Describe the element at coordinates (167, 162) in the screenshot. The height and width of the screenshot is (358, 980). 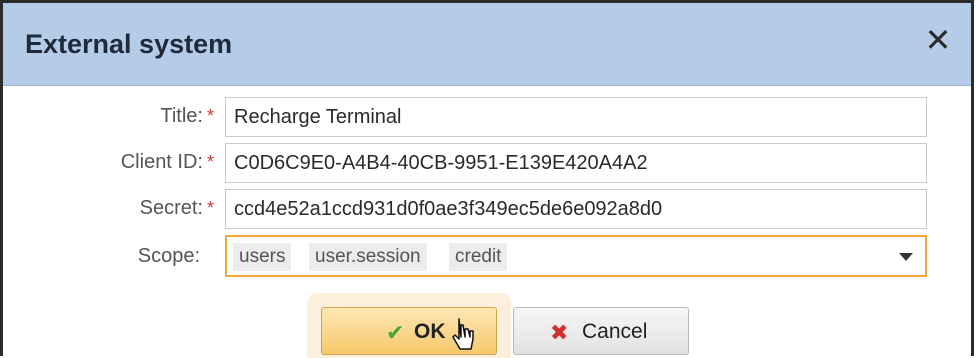
I see `client-id-label: Client ID: *` at that location.